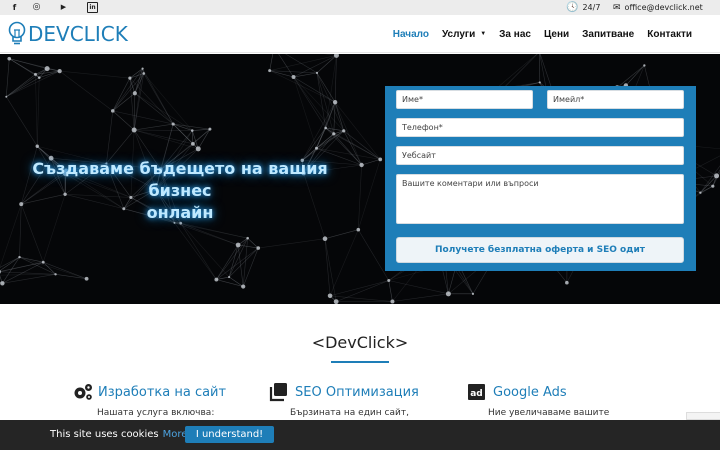 The width and height of the screenshot is (720, 450). What do you see at coordinates (540, 127) in the screenshot?
I see `phone-field: Телефон*` at bounding box center [540, 127].